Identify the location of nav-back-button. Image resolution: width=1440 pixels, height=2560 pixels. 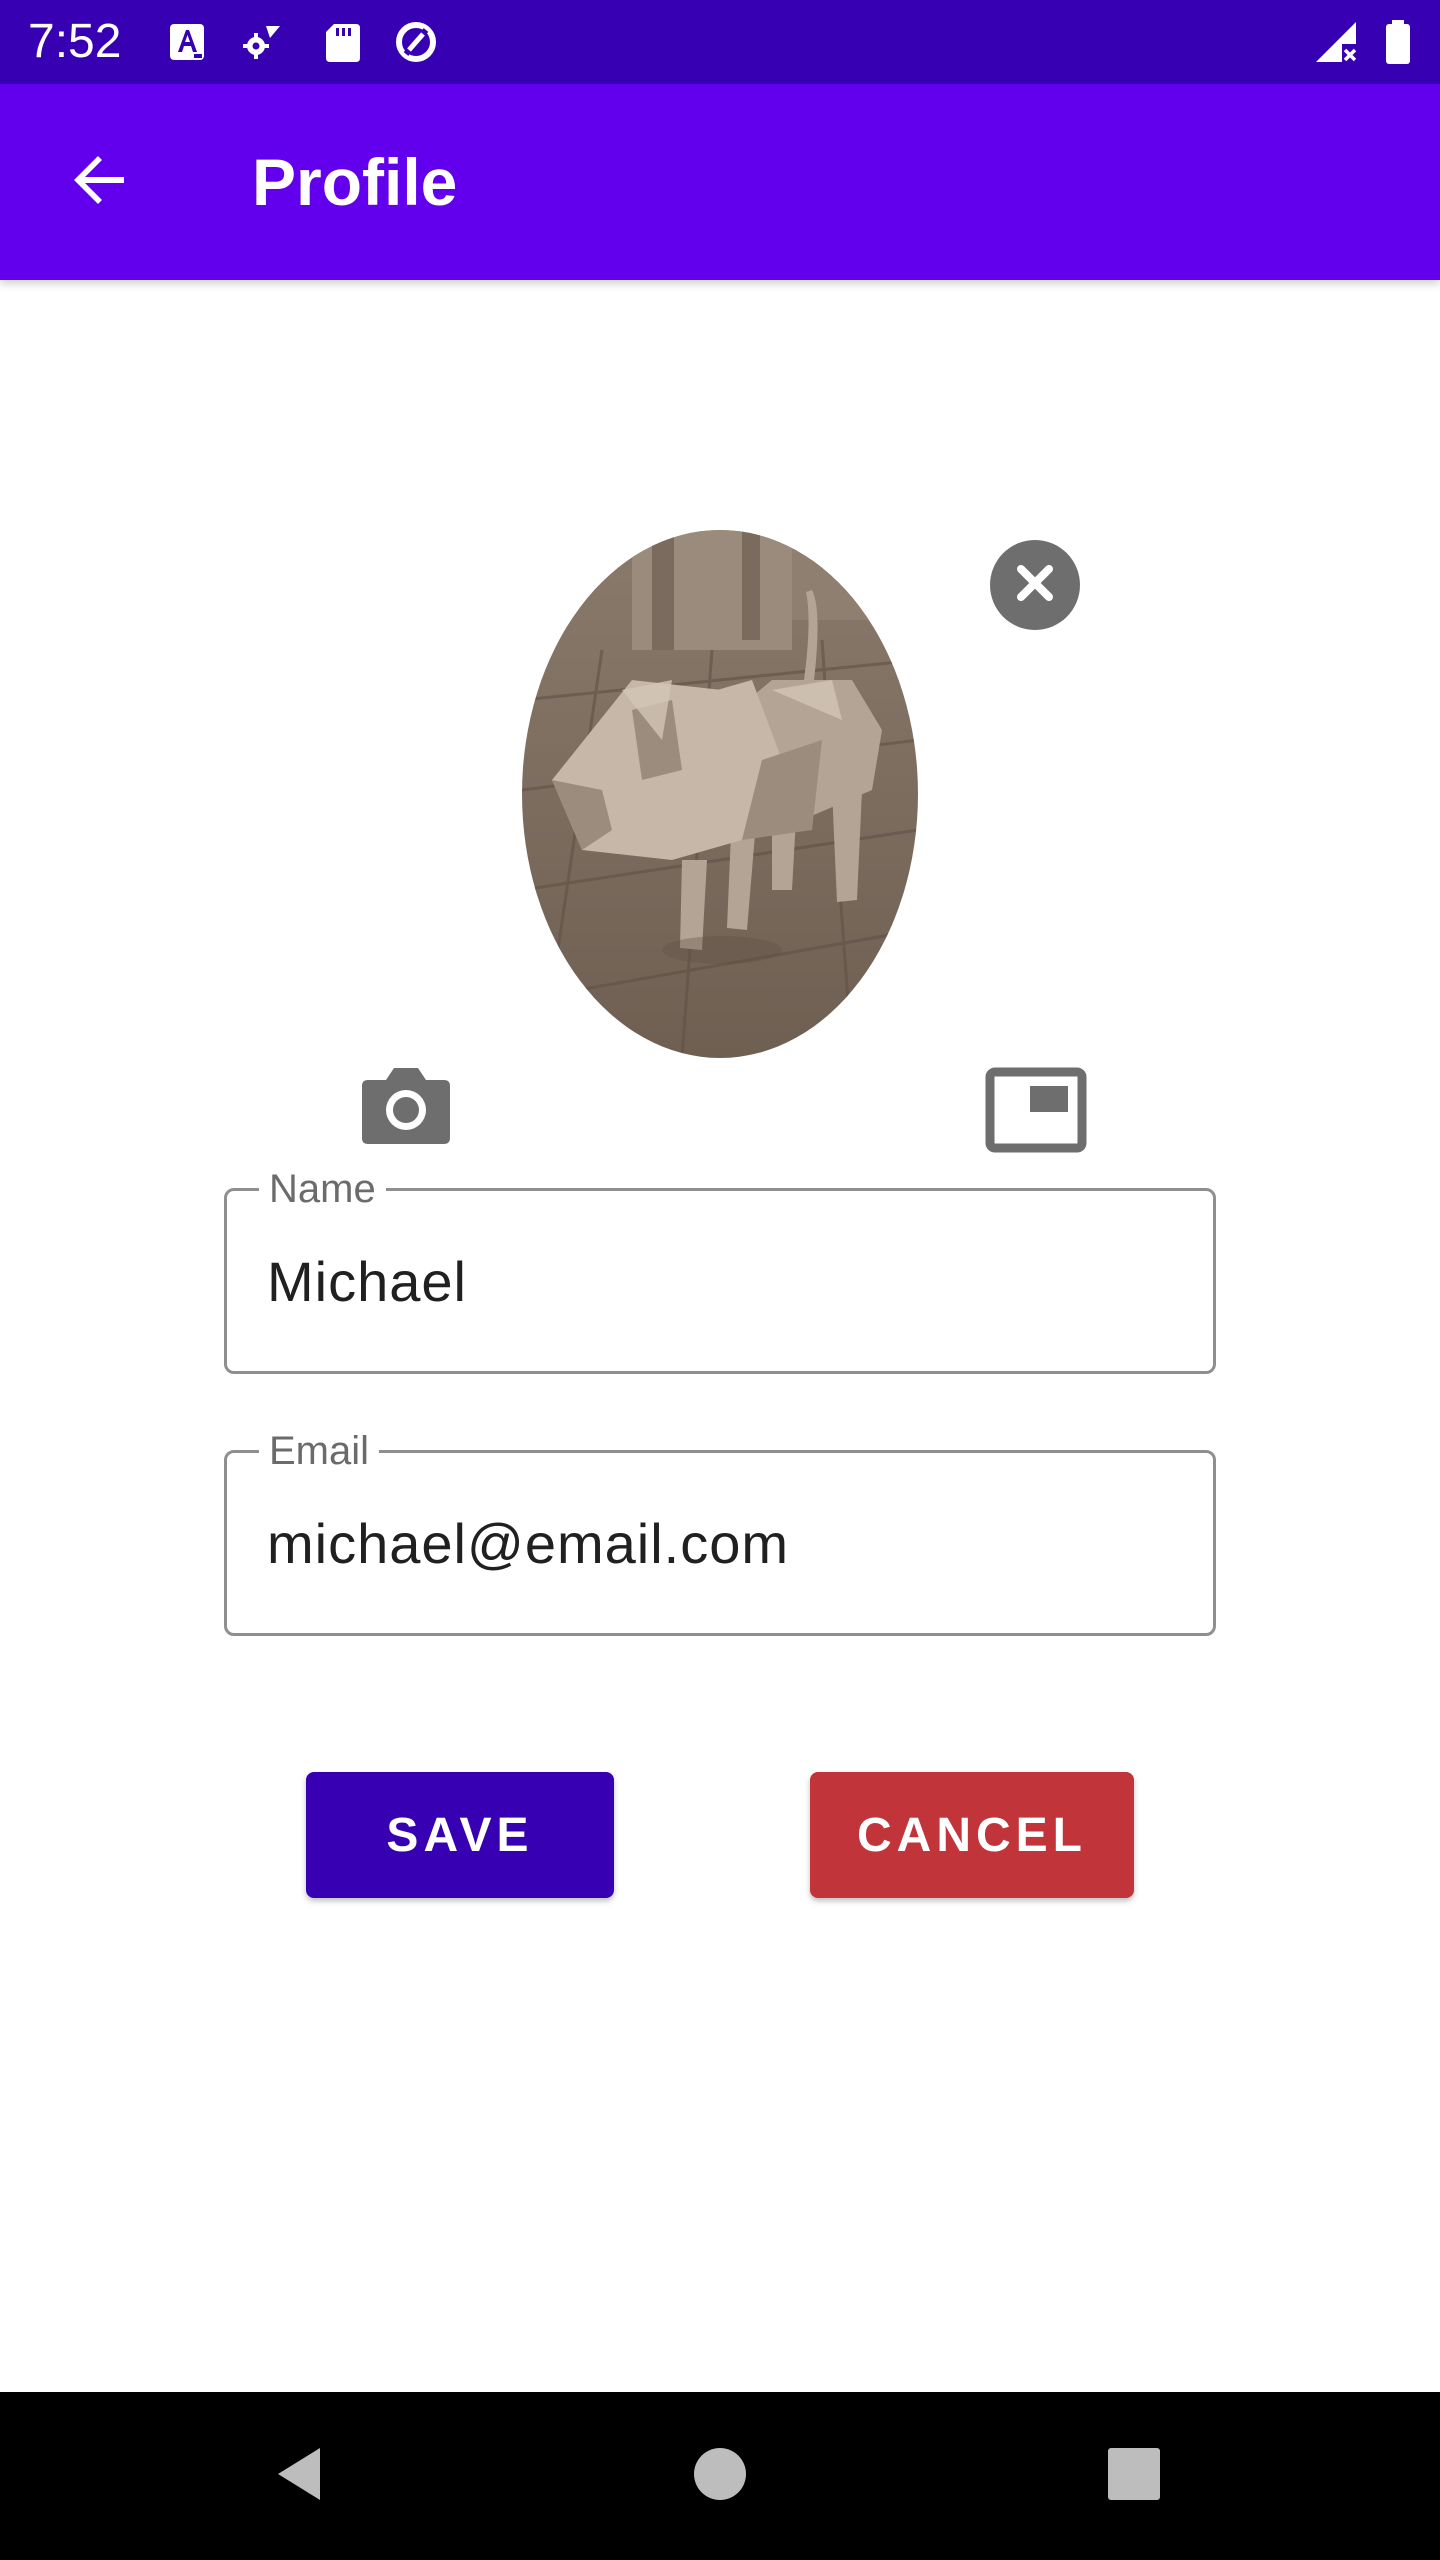
(300, 2476).